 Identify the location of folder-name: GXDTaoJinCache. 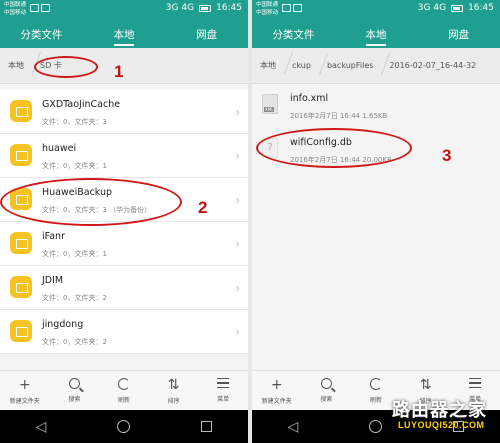
(81, 104).